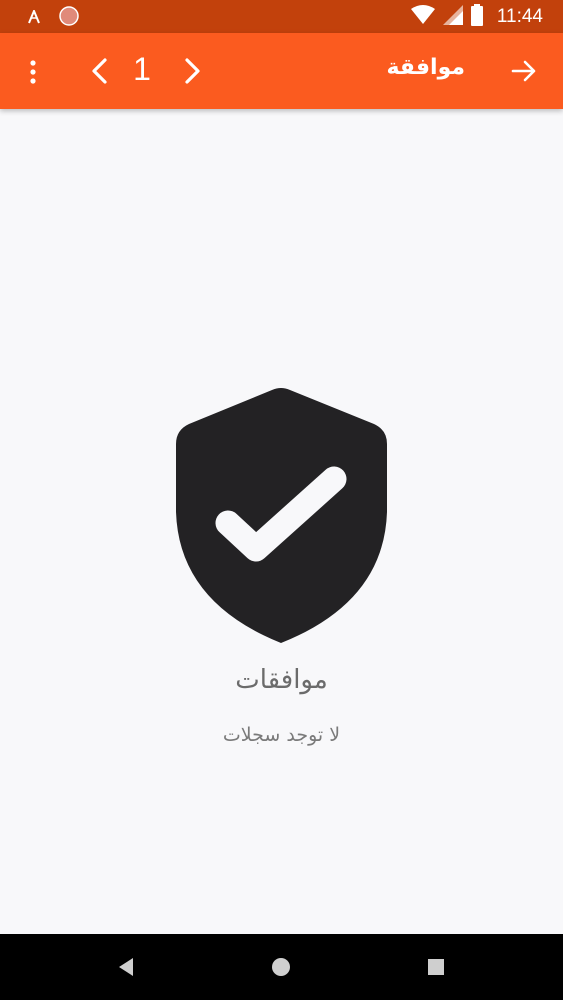 This screenshot has width=563, height=1000. I want to click on status-bar: 11:44, so click(281, 16).